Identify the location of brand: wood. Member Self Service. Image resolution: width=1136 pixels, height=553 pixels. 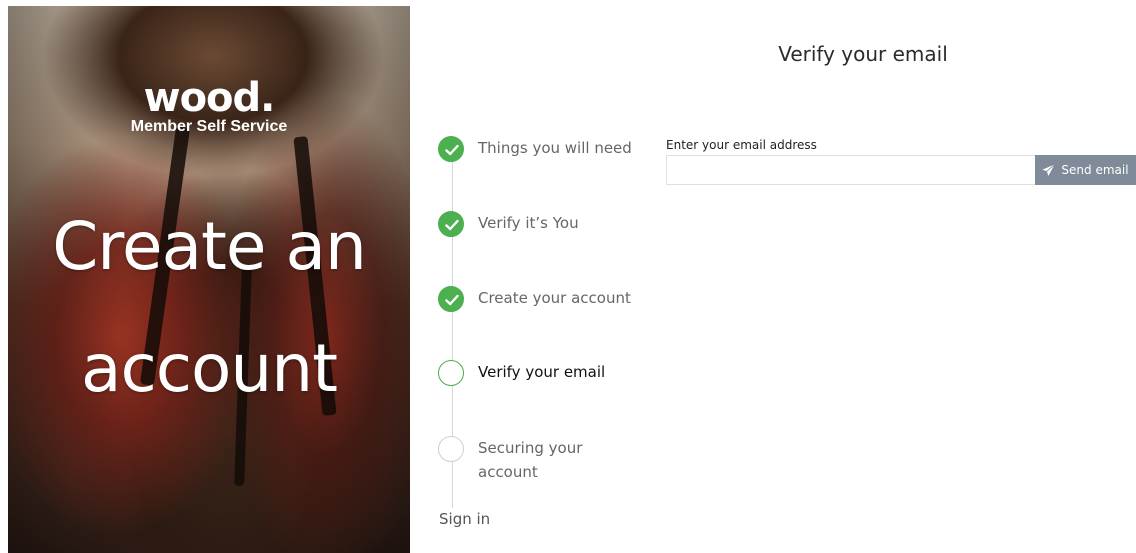
(209, 106).